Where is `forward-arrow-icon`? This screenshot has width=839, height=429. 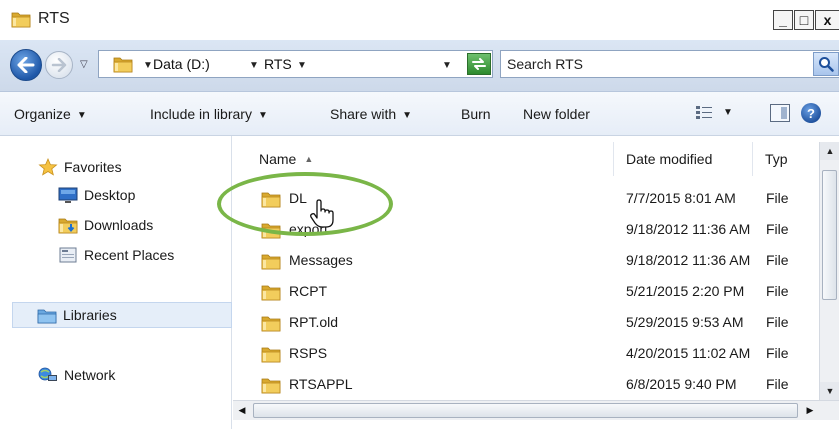 forward-arrow-icon is located at coordinates (59, 65).